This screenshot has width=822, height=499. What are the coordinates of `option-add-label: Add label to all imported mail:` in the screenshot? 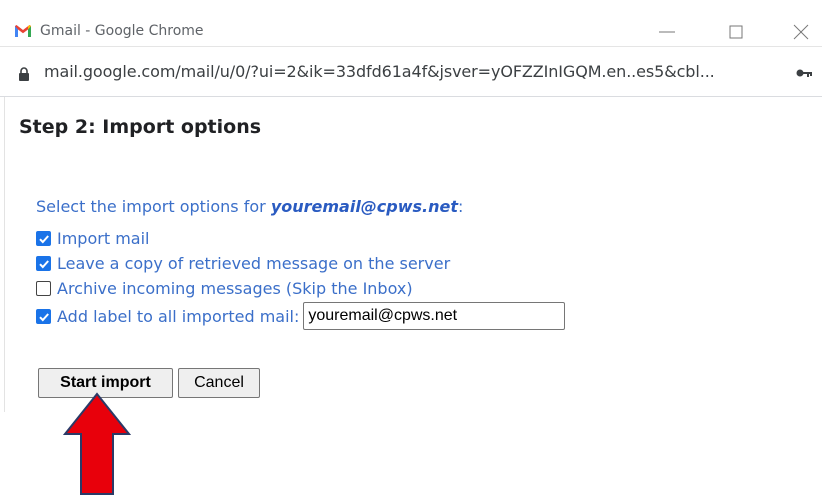 It's located at (301, 316).